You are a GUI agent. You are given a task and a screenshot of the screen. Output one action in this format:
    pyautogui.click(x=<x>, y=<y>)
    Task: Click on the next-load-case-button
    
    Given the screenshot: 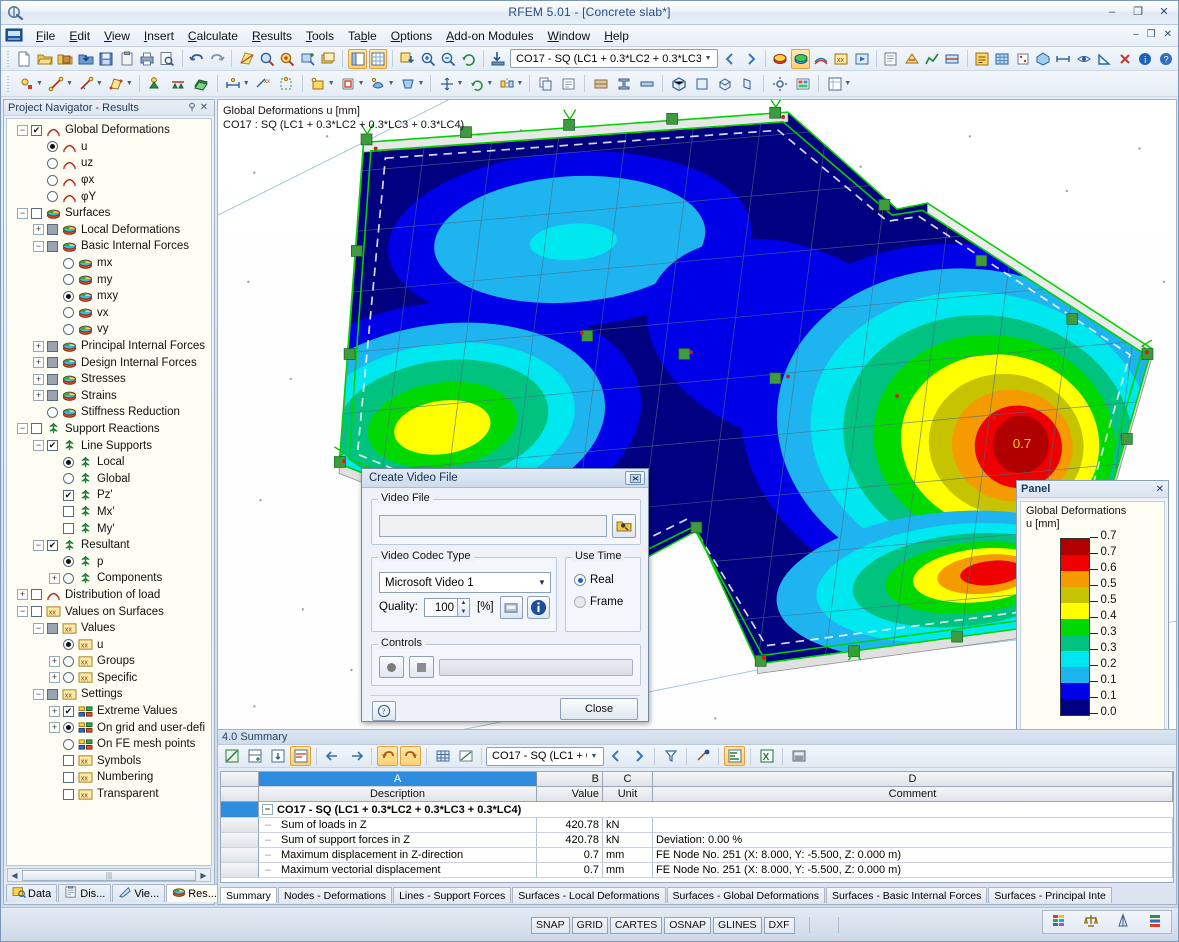 What is the action you would take?
    pyautogui.click(x=751, y=59)
    